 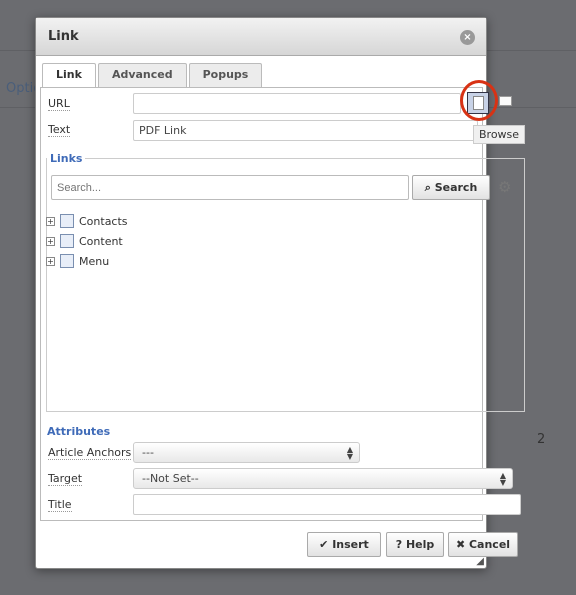 What do you see at coordinates (59, 130) in the screenshot?
I see `text-label: Text` at bounding box center [59, 130].